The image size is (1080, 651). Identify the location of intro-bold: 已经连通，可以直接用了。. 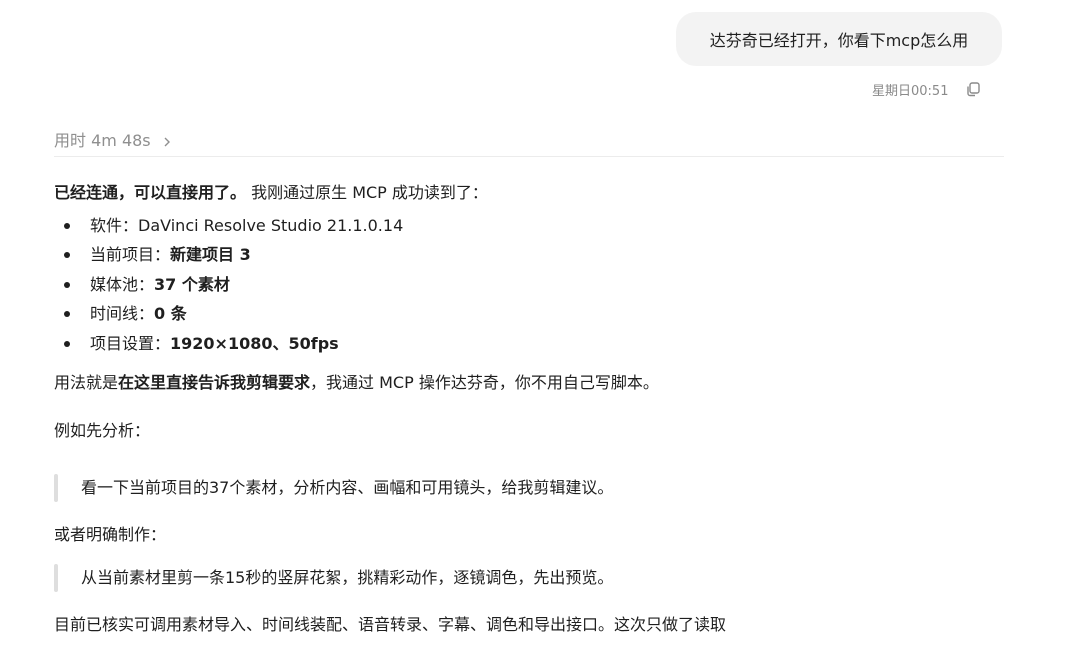
(150, 192).